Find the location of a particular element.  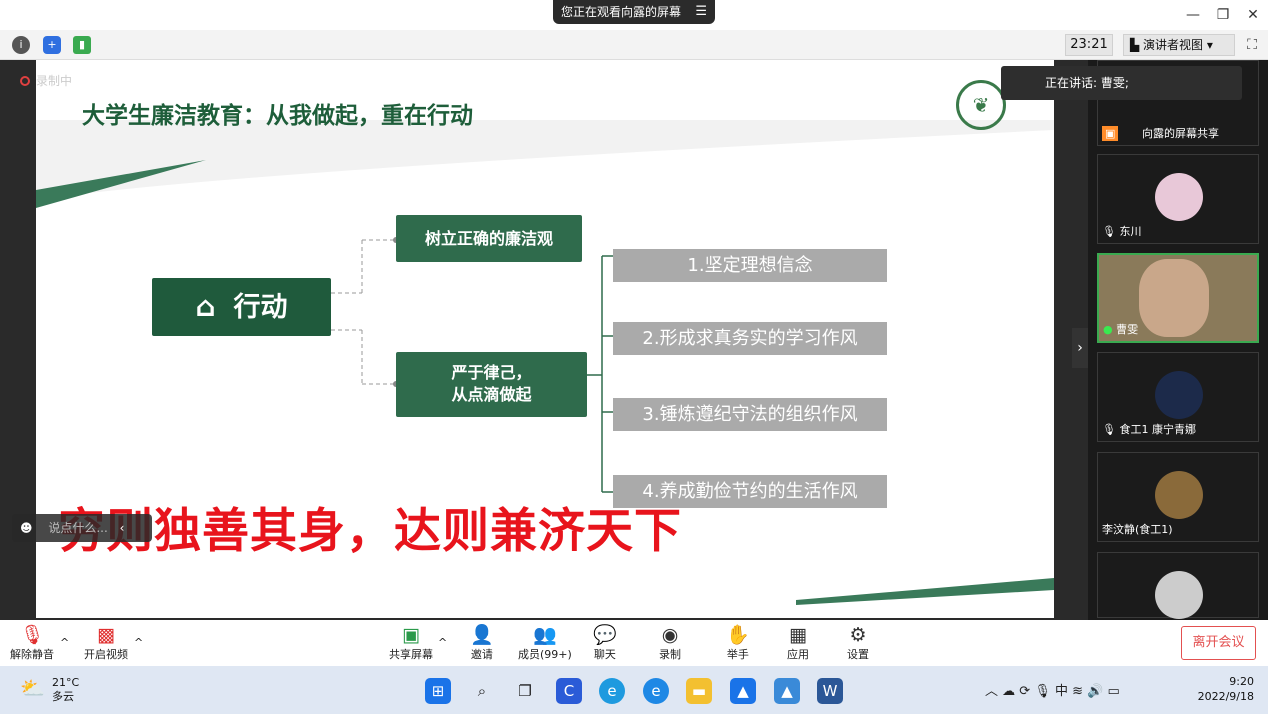

tray-icons: ︿ ☁ ⟳ 🎙 中 ≋ 🔊 ▭ is located at coordinates (1052, 689).